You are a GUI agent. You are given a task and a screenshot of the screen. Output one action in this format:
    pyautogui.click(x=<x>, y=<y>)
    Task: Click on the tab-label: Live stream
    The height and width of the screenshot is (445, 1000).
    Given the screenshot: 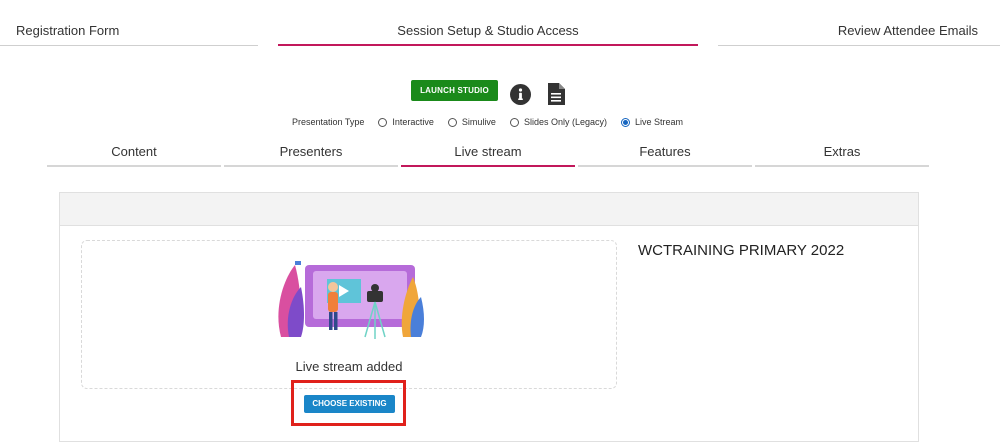 What is the action you would take?
    pyautogui.click(x=488, y=151)
    